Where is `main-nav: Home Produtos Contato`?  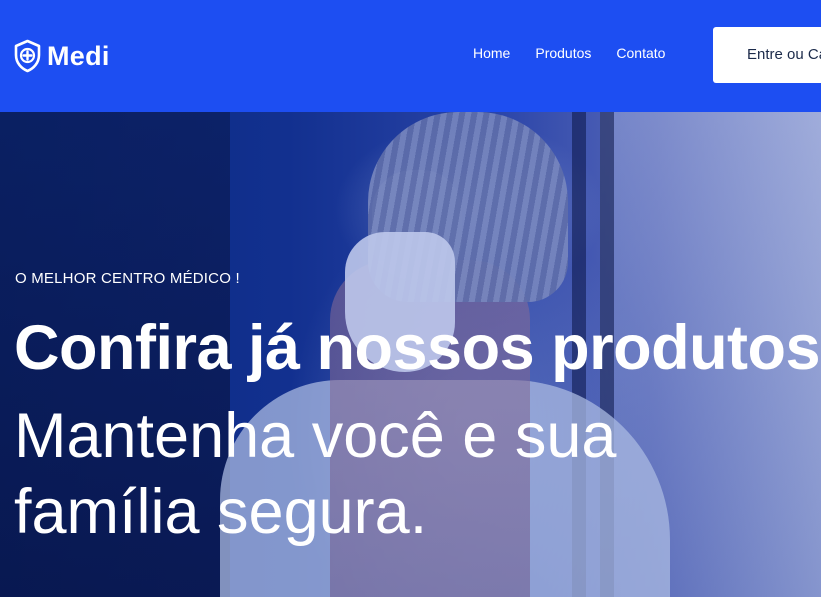 main-nav: Home Produtos Contato is located at coordinates (581, 53).